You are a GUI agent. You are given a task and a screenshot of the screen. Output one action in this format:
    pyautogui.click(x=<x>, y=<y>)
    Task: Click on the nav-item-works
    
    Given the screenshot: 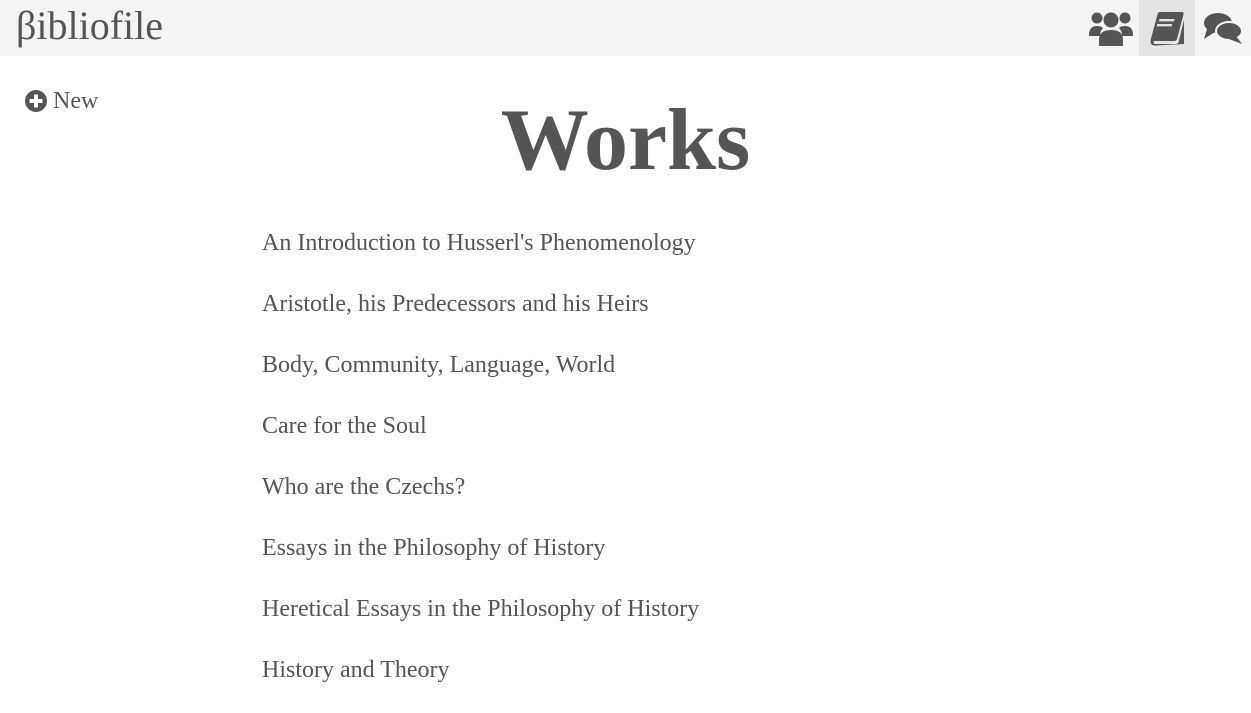 What is the action you would take?
    pyautogui.click(x=1167, y=28)
    